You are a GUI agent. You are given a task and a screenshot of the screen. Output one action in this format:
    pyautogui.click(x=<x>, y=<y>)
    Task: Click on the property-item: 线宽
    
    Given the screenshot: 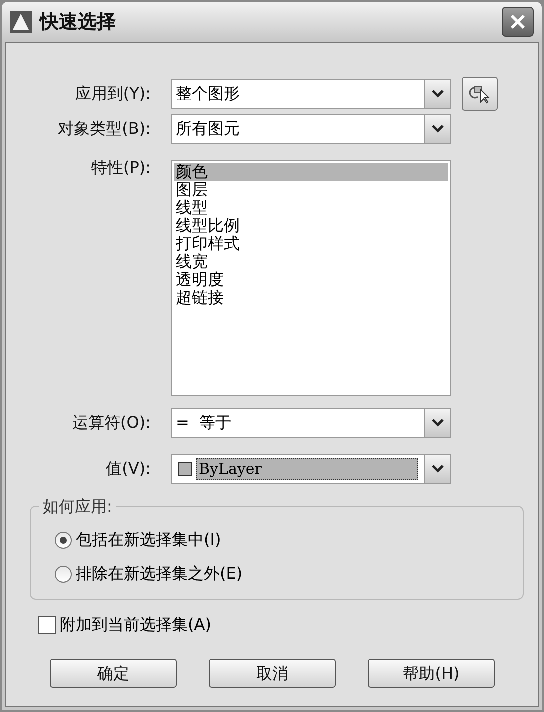 What is the action you would take?
    pyautogui.click(x=311, y=262)
    